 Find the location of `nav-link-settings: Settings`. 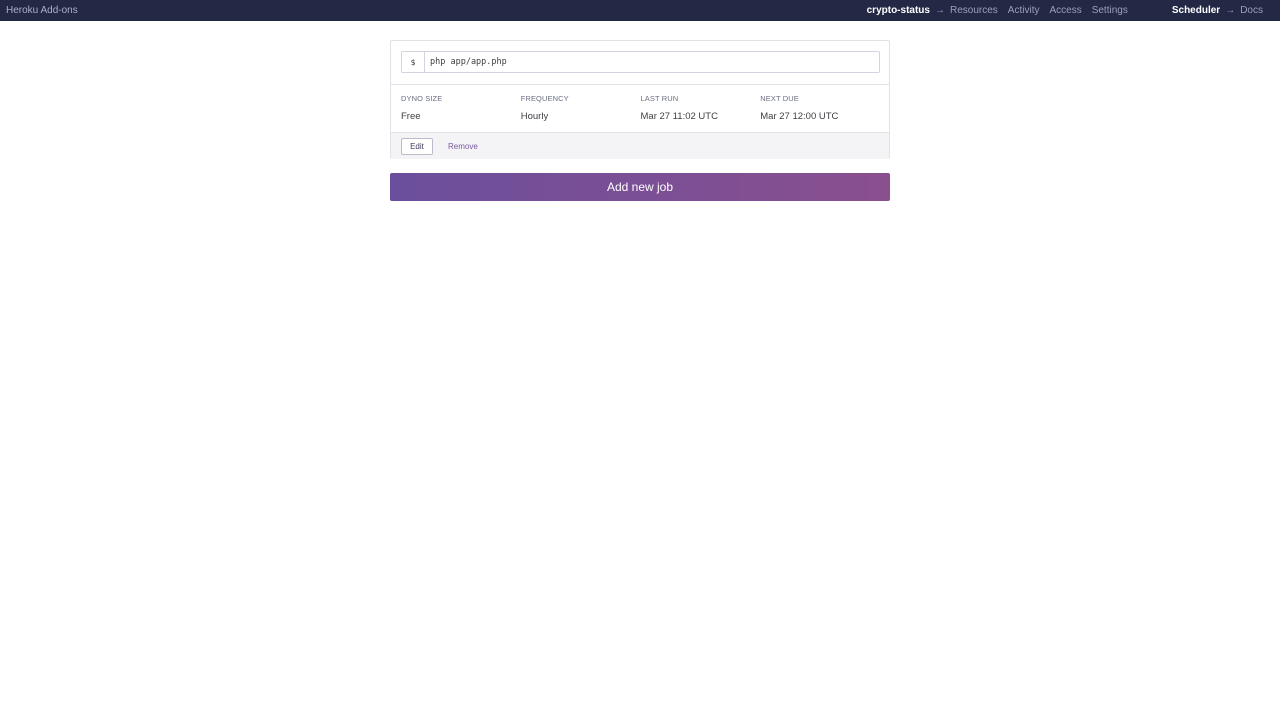

nav-link-settings: Settings is located at coordinates (1110, 10).